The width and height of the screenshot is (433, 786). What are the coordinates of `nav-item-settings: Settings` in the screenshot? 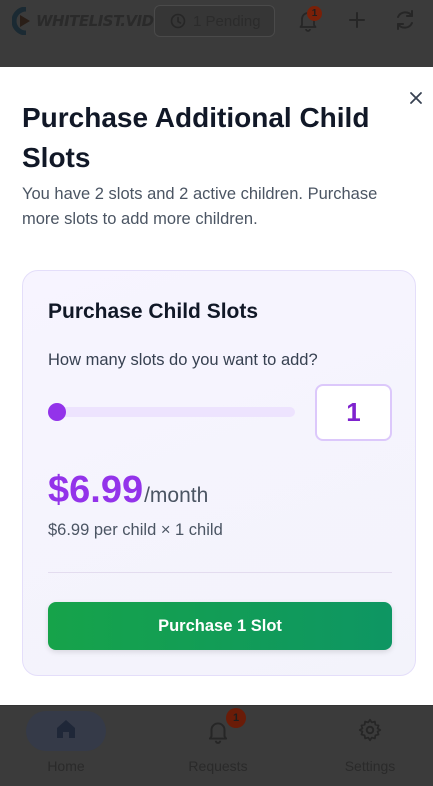 It's located at (370, 746).